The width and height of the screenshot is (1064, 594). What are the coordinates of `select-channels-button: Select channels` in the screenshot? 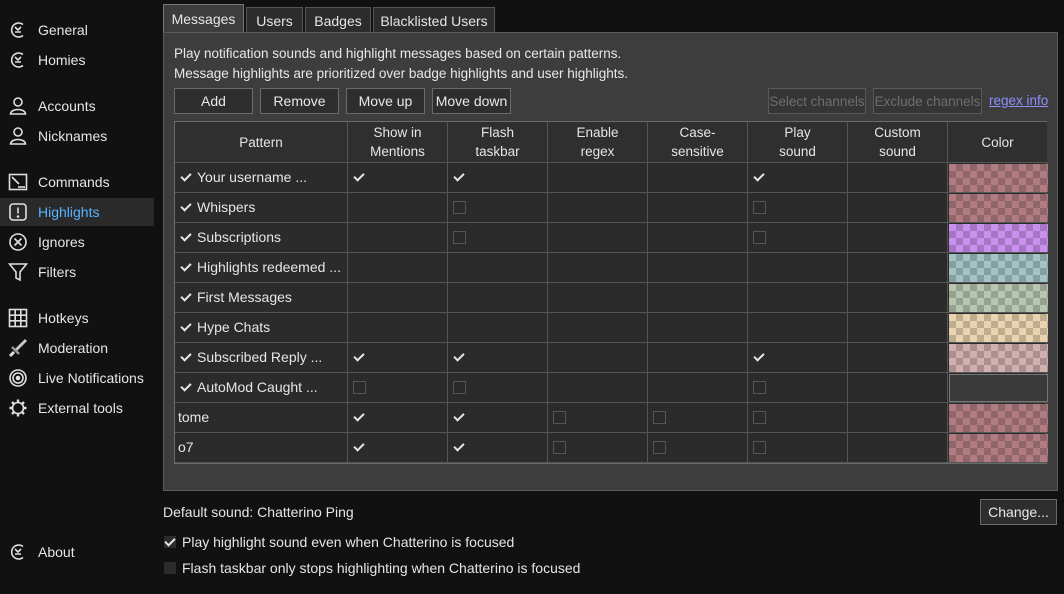 It's located at (817, 101).